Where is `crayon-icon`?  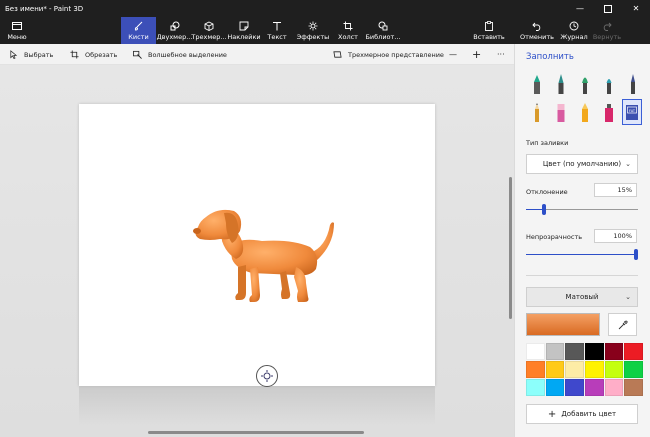 crayon-icon is located at coordinates (585, 112).